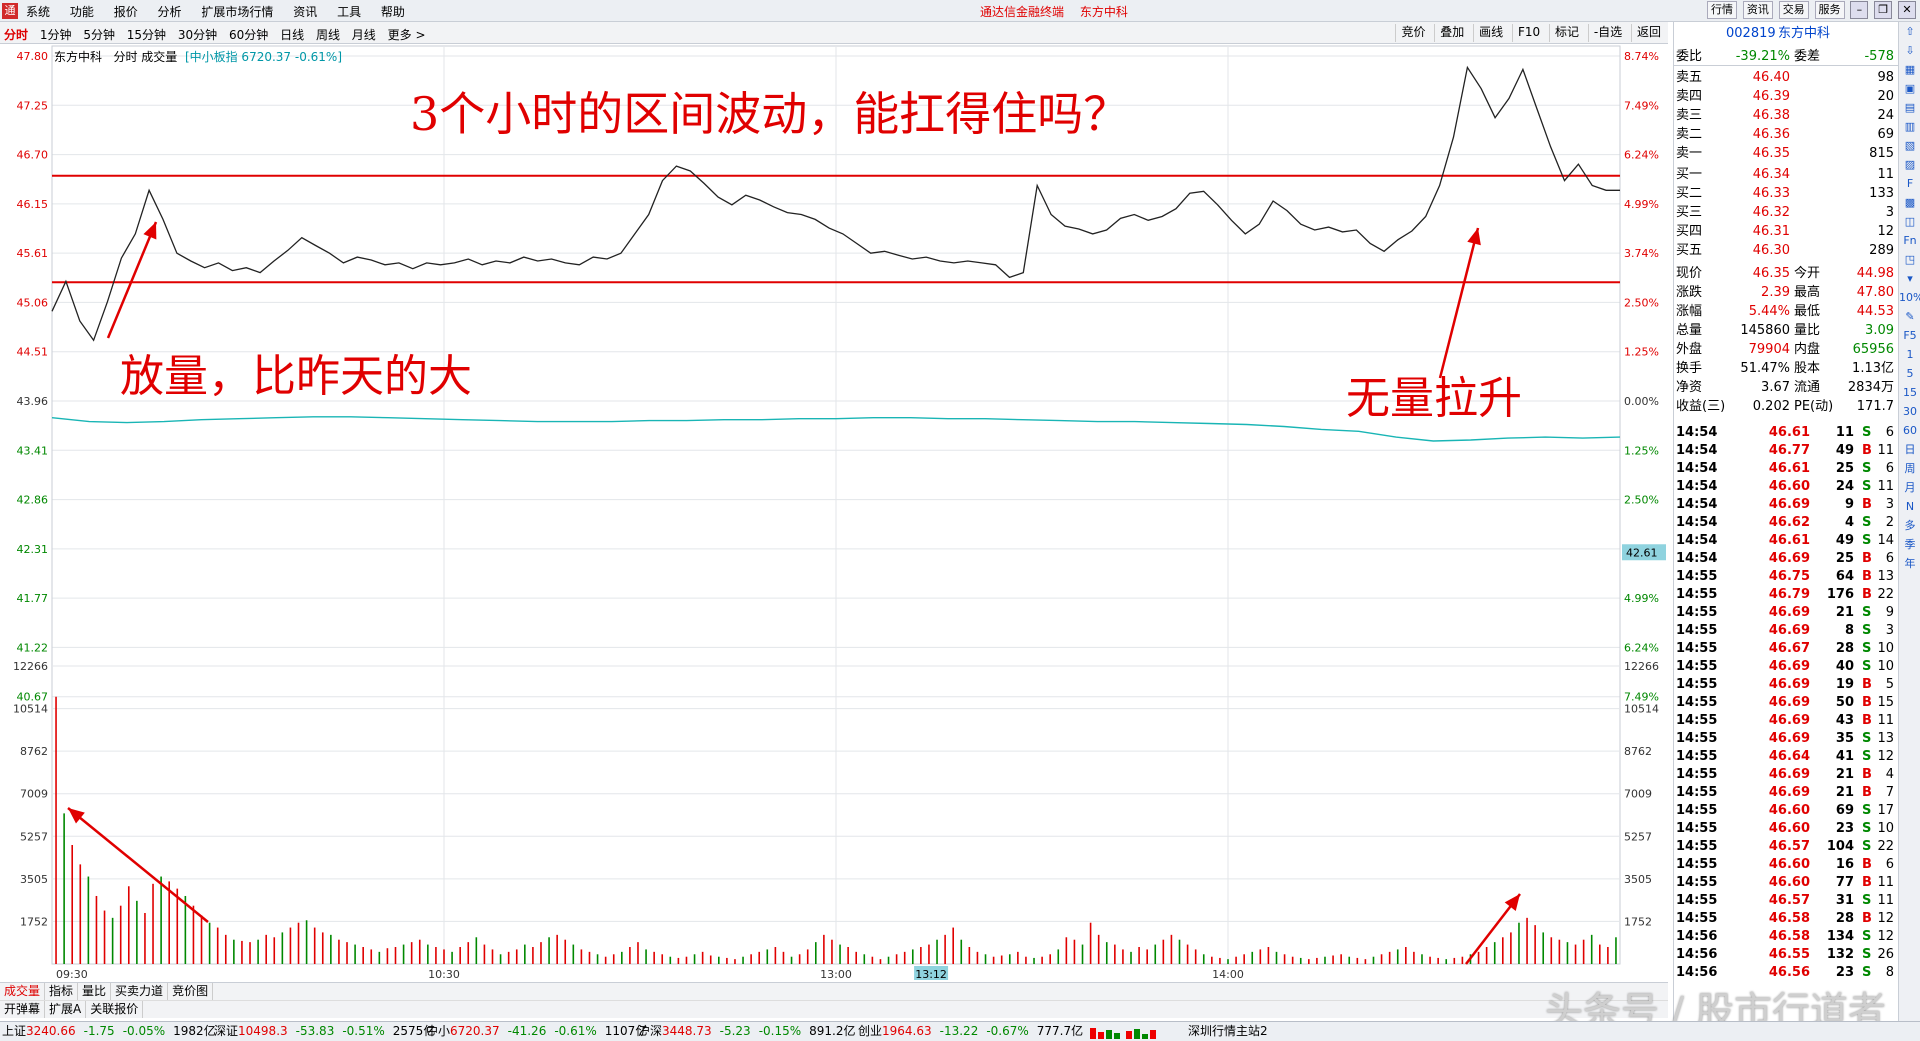 The width and height of the screenshot is (1920, 1041). I want to click on side-tool-icon: ▩, so click(1909, 202).